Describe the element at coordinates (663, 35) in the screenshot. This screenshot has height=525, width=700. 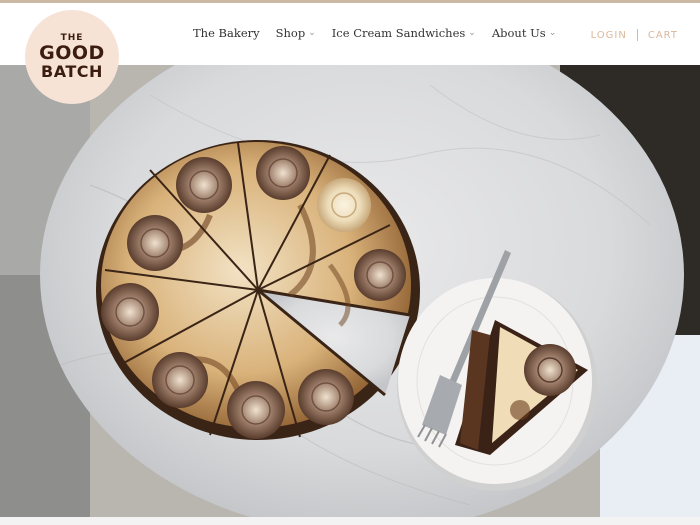
I see `cart-link: CART` at that location.